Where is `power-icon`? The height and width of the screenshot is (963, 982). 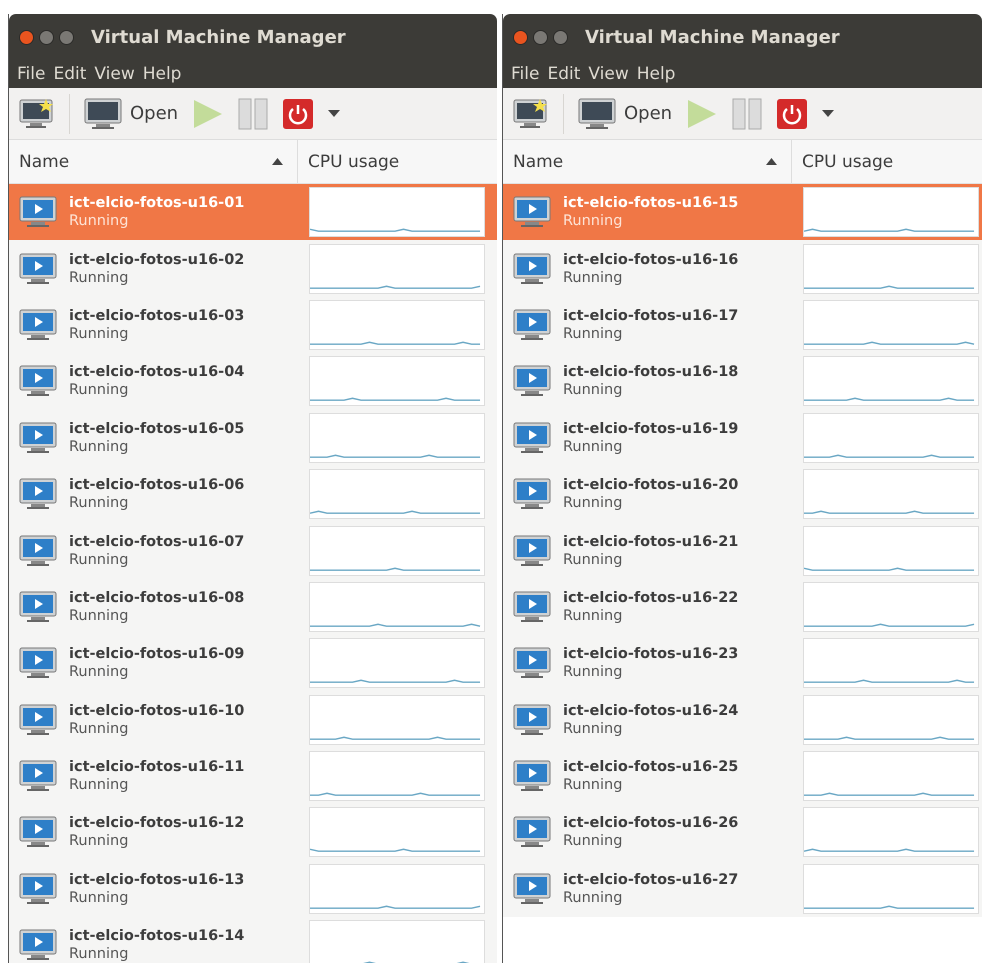
power-icon is located at coordinates (298, 114).